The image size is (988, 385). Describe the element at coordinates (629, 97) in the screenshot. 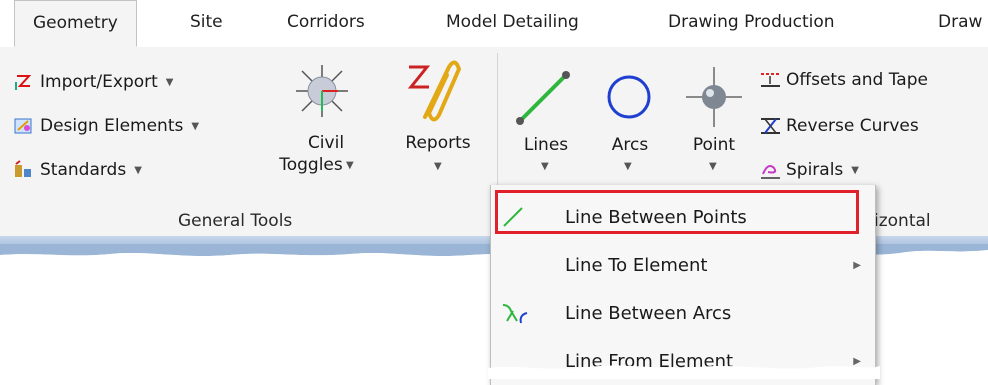

I see `arcs-icon` at that location.